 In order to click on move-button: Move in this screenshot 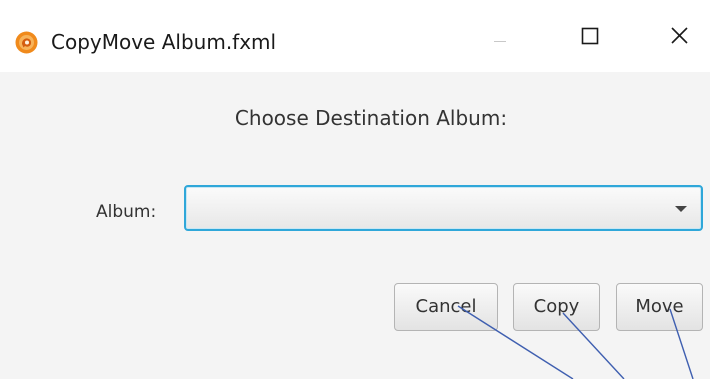, I will do `click(659, 307)`.